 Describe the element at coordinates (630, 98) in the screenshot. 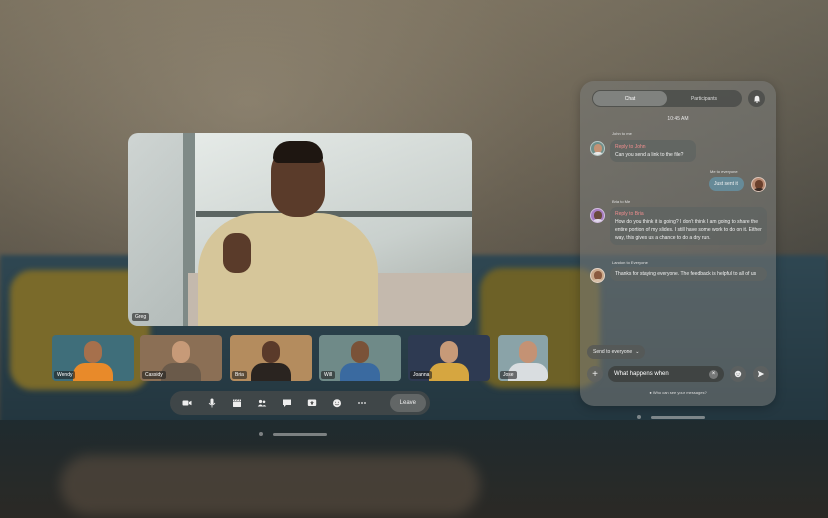

I see `tab-chat: Chat` at that location.